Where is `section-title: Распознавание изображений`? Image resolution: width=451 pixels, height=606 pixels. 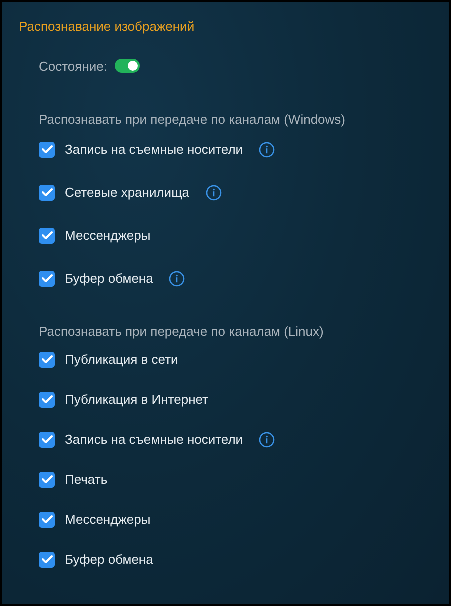
section-title: Распознавание изображений is located at coordinates (107, 26).